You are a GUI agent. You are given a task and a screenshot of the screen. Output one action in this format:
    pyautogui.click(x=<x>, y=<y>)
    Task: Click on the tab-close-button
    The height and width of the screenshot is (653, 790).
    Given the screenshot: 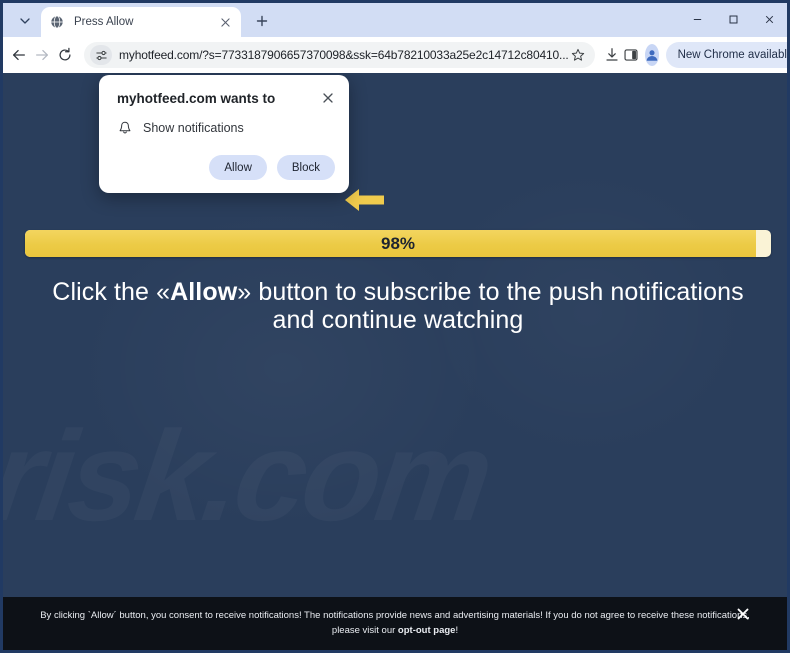 What is the action you would take?
    pyautogui.click(x=225, y=22)
    